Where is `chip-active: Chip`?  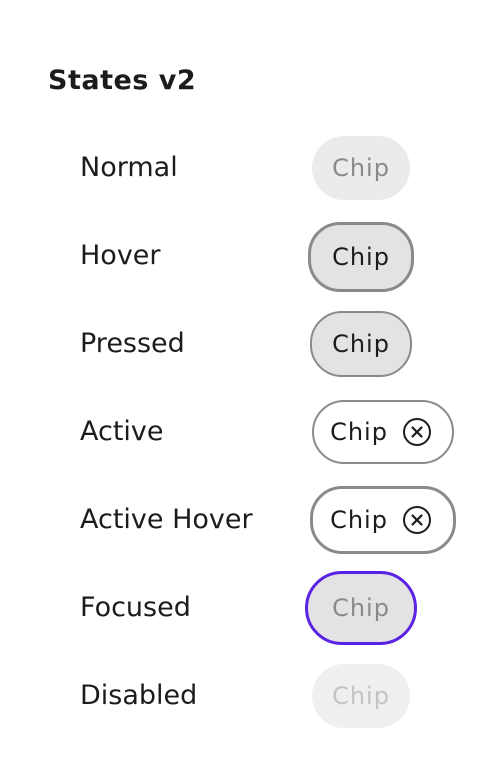 chip-active: Chip is located at coordinates (383, 432).